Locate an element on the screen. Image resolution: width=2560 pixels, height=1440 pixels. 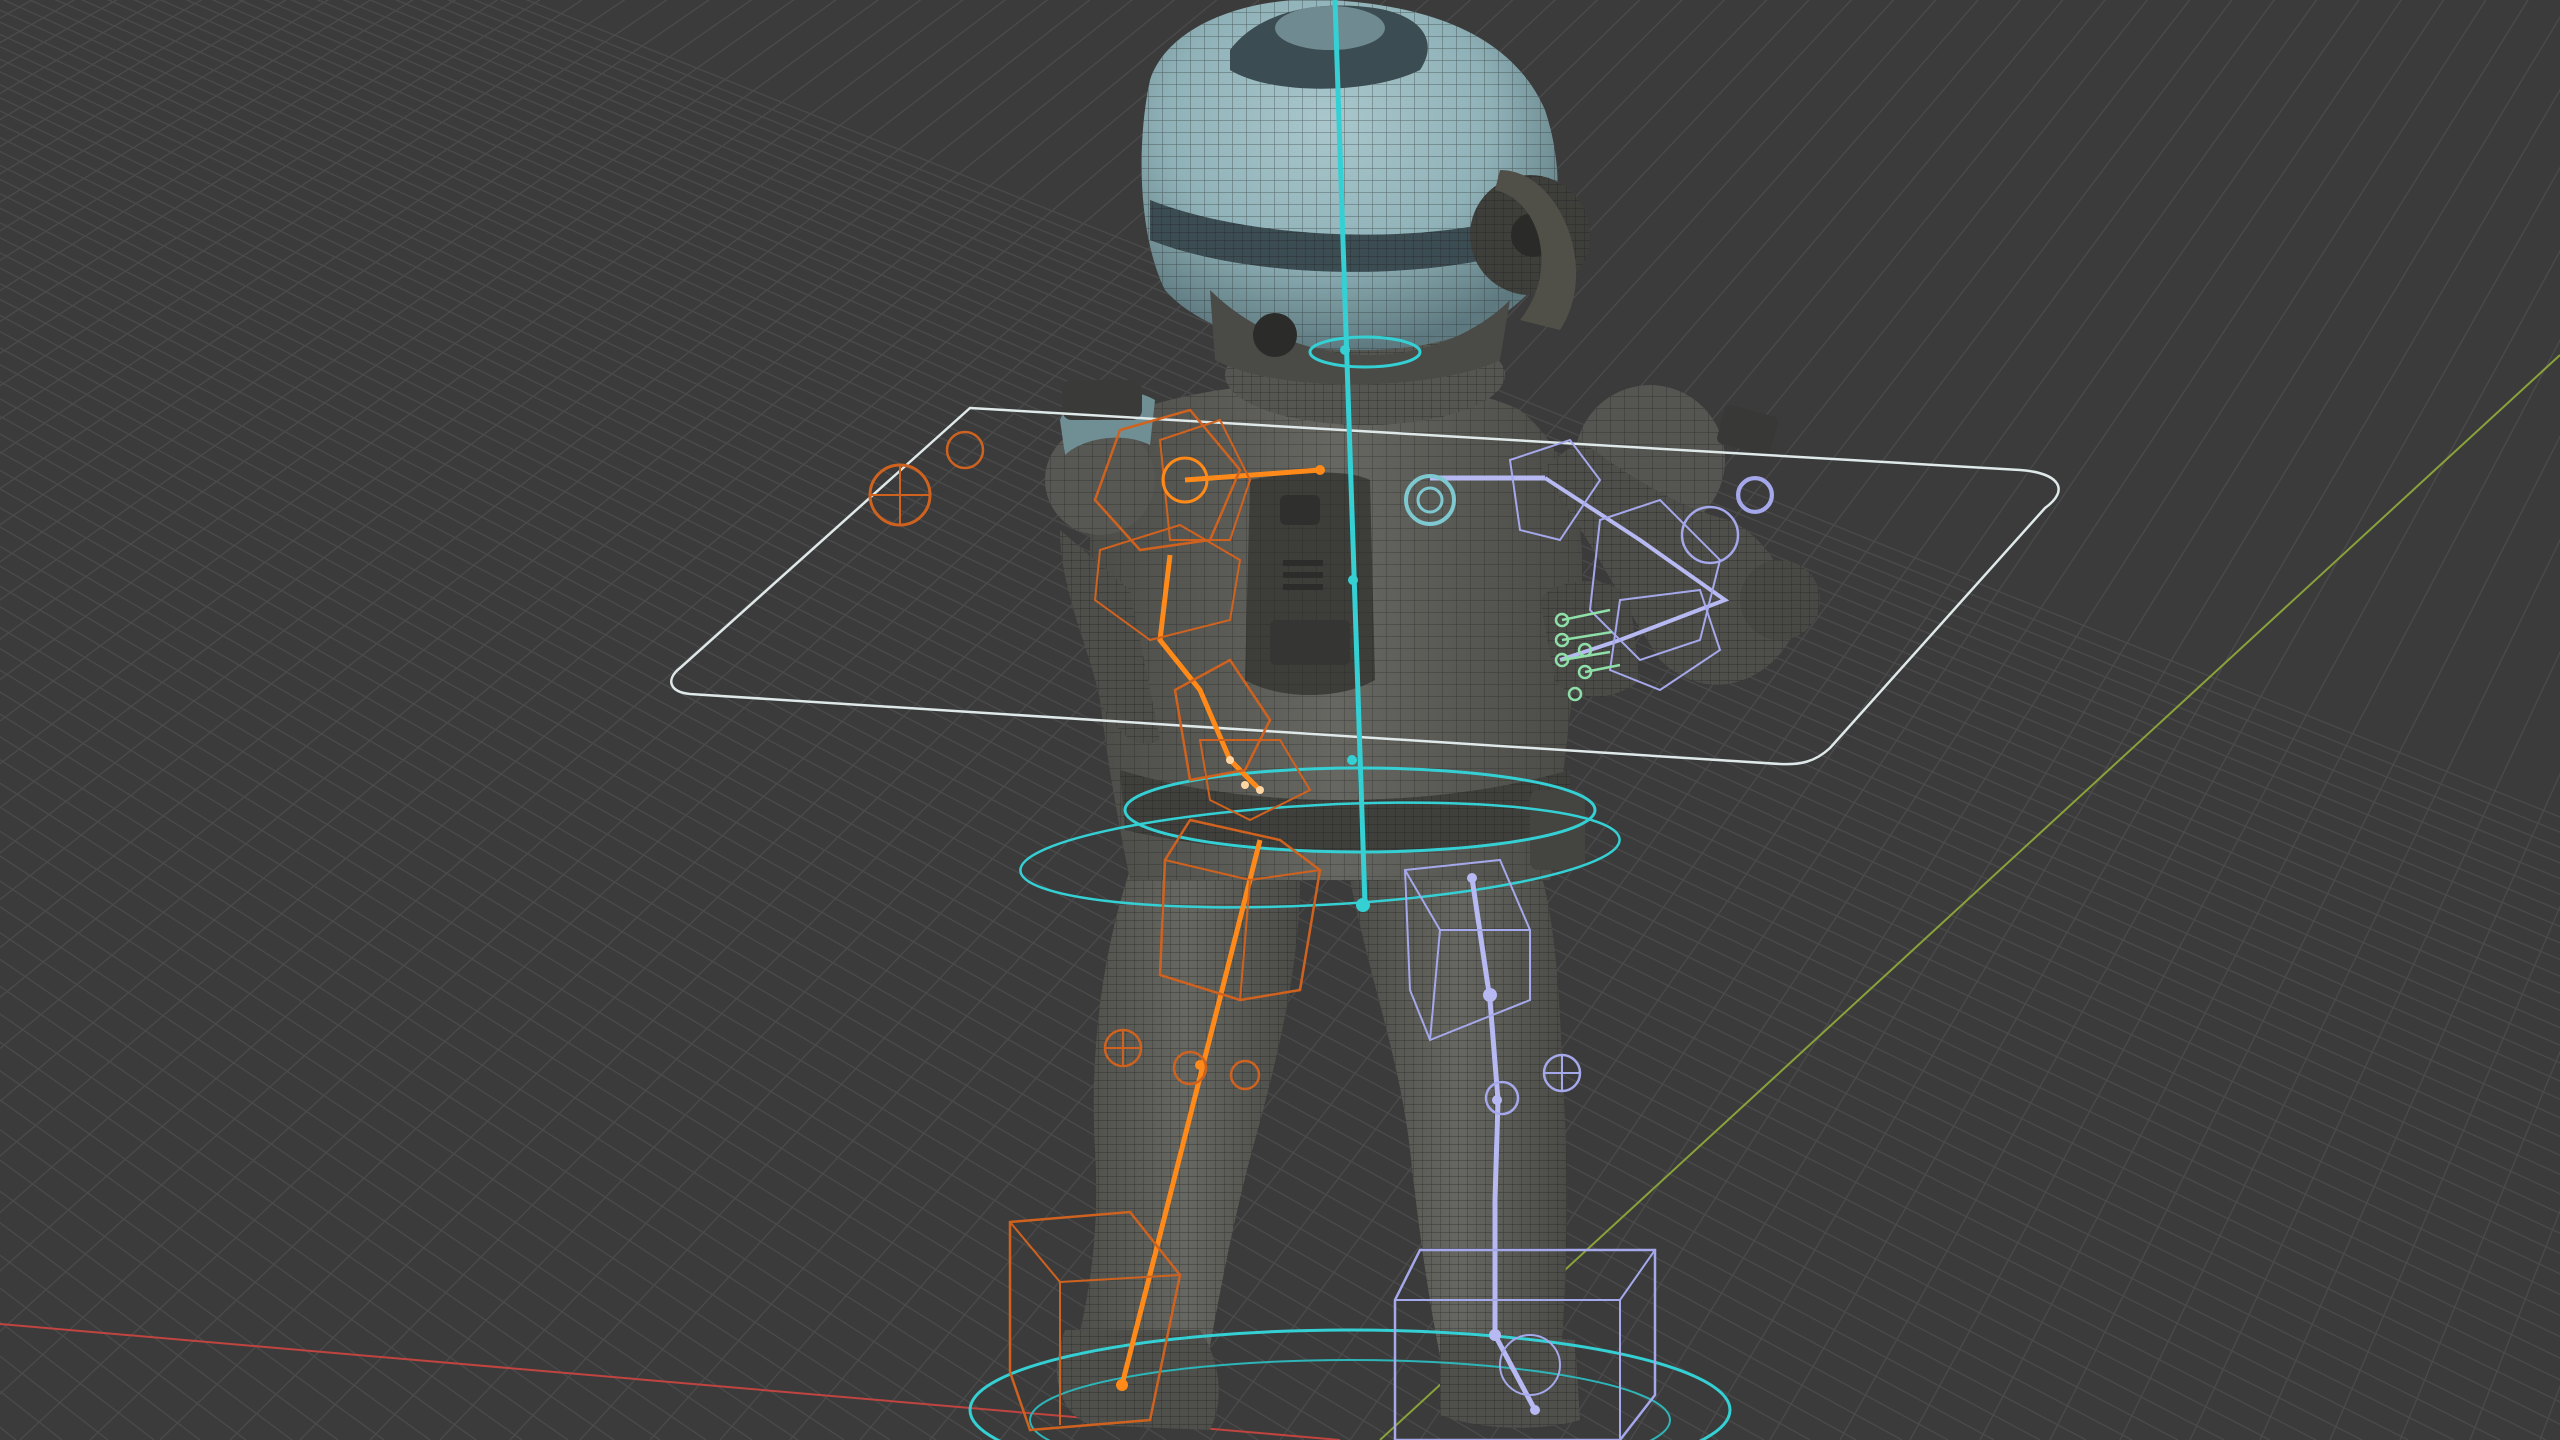
spine-base-joint is located at coordinates (1363, 905).